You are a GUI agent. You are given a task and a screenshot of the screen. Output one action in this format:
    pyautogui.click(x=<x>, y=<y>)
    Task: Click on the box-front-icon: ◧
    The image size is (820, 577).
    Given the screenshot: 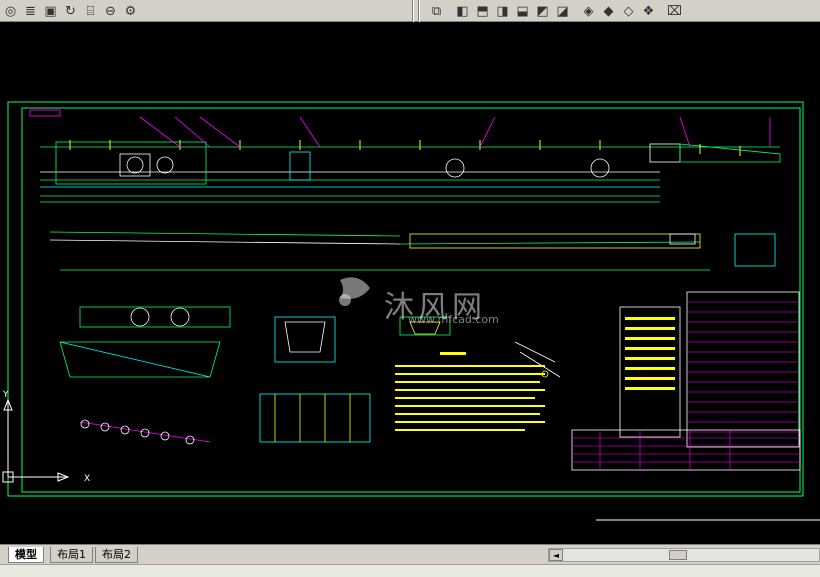 What is the action you would take?
    pyautogui.click(x=462, y=11)
    